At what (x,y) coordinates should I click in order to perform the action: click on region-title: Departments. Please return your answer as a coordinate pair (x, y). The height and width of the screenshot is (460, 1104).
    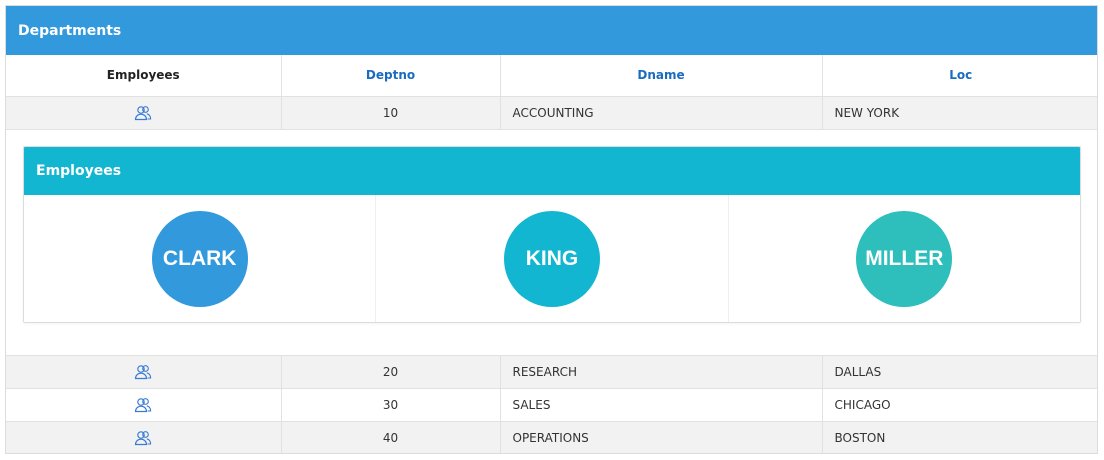
    Looking at the image, I should click on (551, 30).